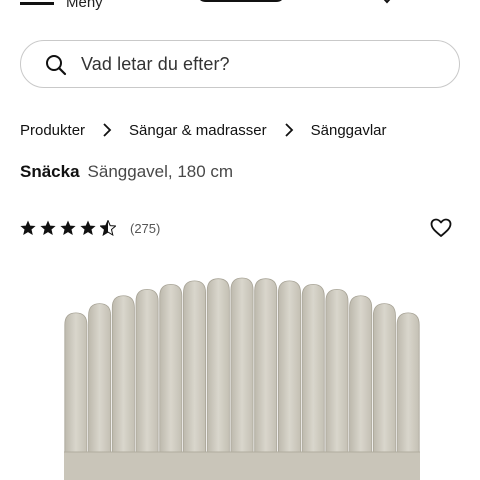  Describe the element at coordinates (84, 5) in the screenshot. I see `menu-label: Meny` at that location.